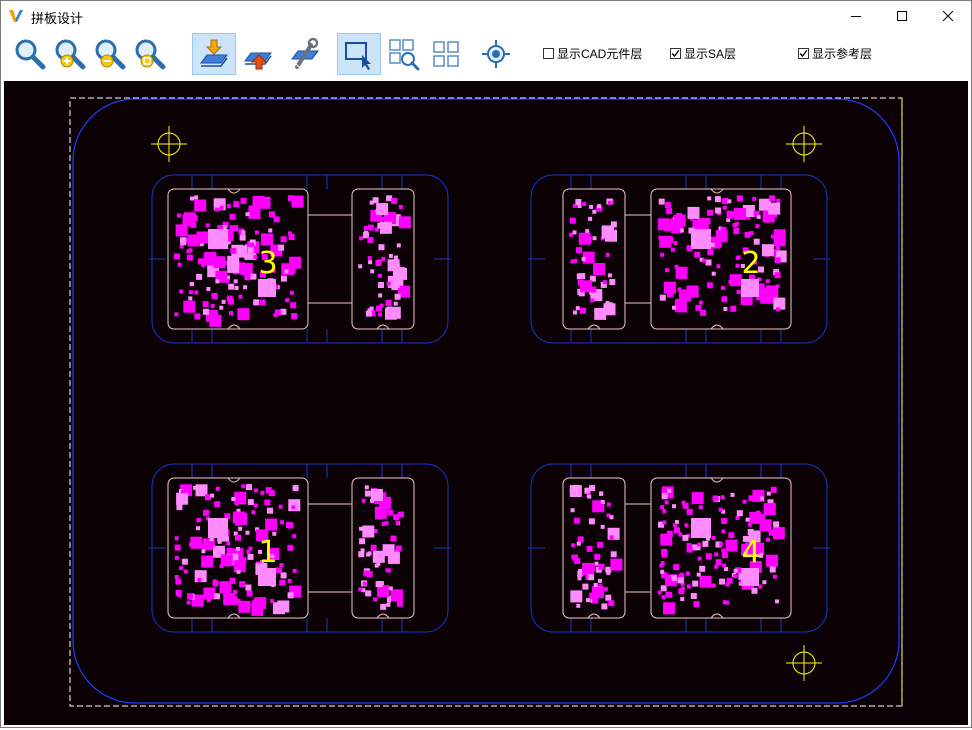 The height and width of the screenshot is (730, 972). I want to click on settings-button, so click(306, 54).